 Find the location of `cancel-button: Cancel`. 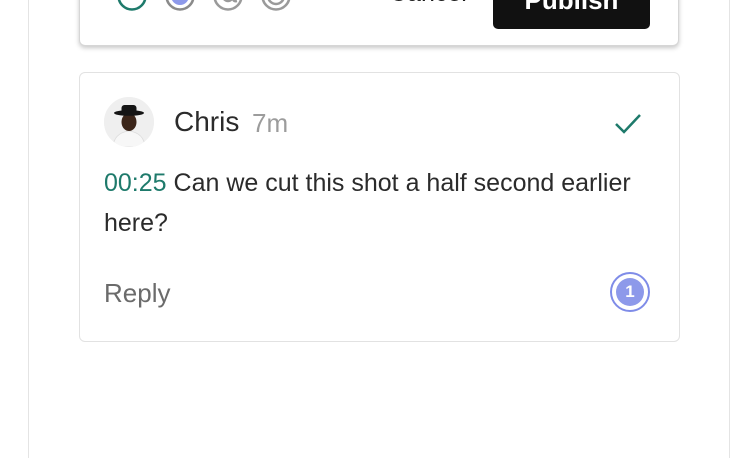

cancel-button: Cancel is located at coordinates (428, 5).